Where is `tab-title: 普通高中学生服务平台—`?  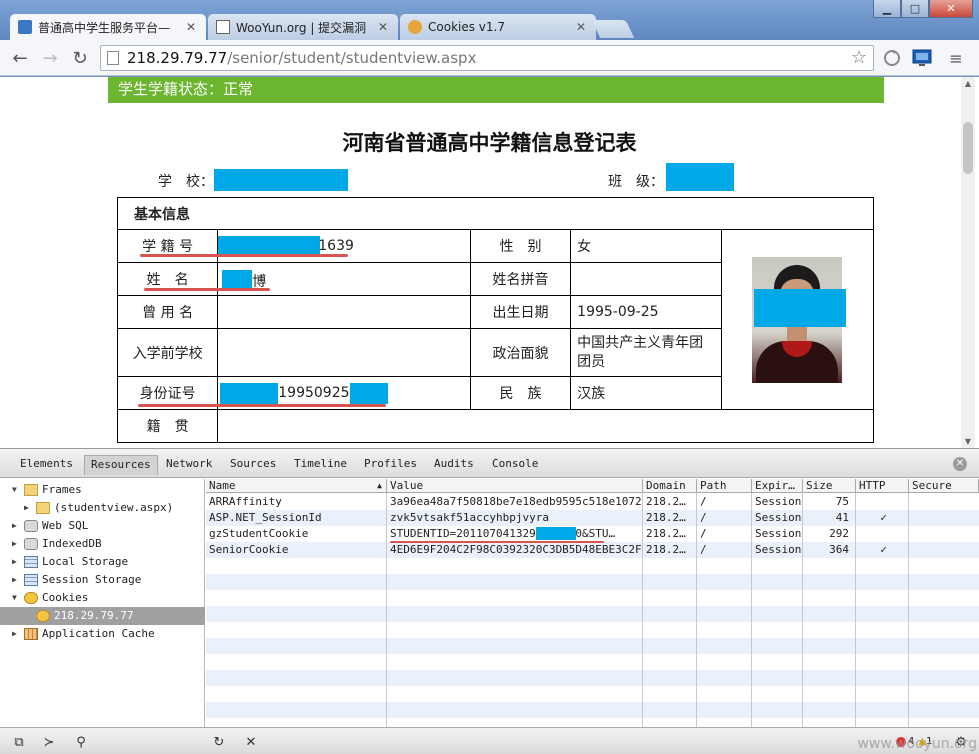
tab-title: 普通高中学生服务平台— is located at coordinates (104, 27).